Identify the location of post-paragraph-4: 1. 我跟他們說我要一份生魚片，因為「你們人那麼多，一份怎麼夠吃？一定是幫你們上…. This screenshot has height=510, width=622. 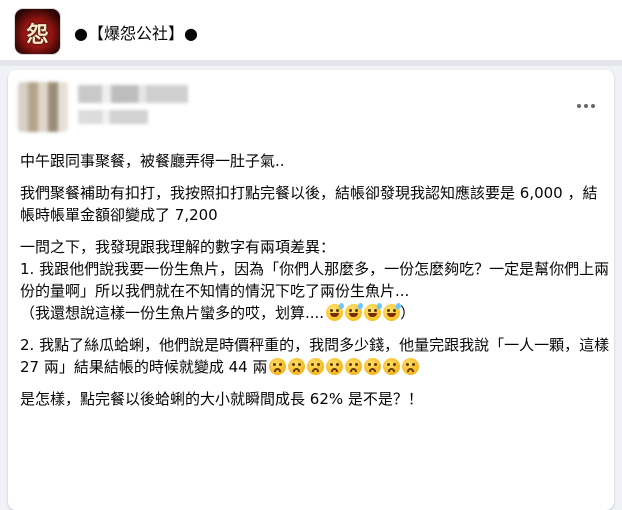
(315, 280).